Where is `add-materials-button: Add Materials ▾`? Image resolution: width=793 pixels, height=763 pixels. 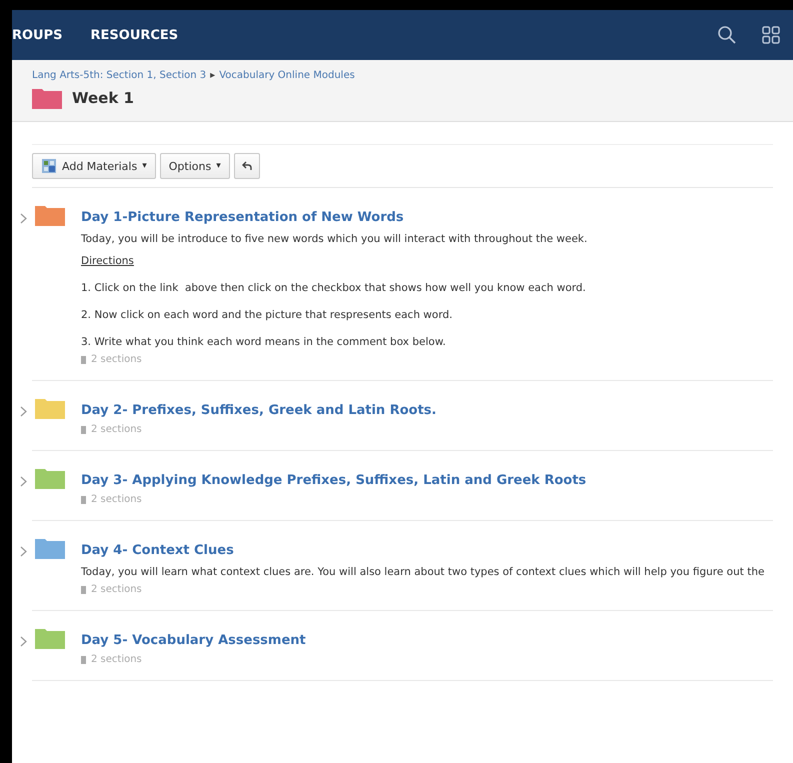
add-materials-button: Add Materials ▾ is located at coordinates (94, 166).